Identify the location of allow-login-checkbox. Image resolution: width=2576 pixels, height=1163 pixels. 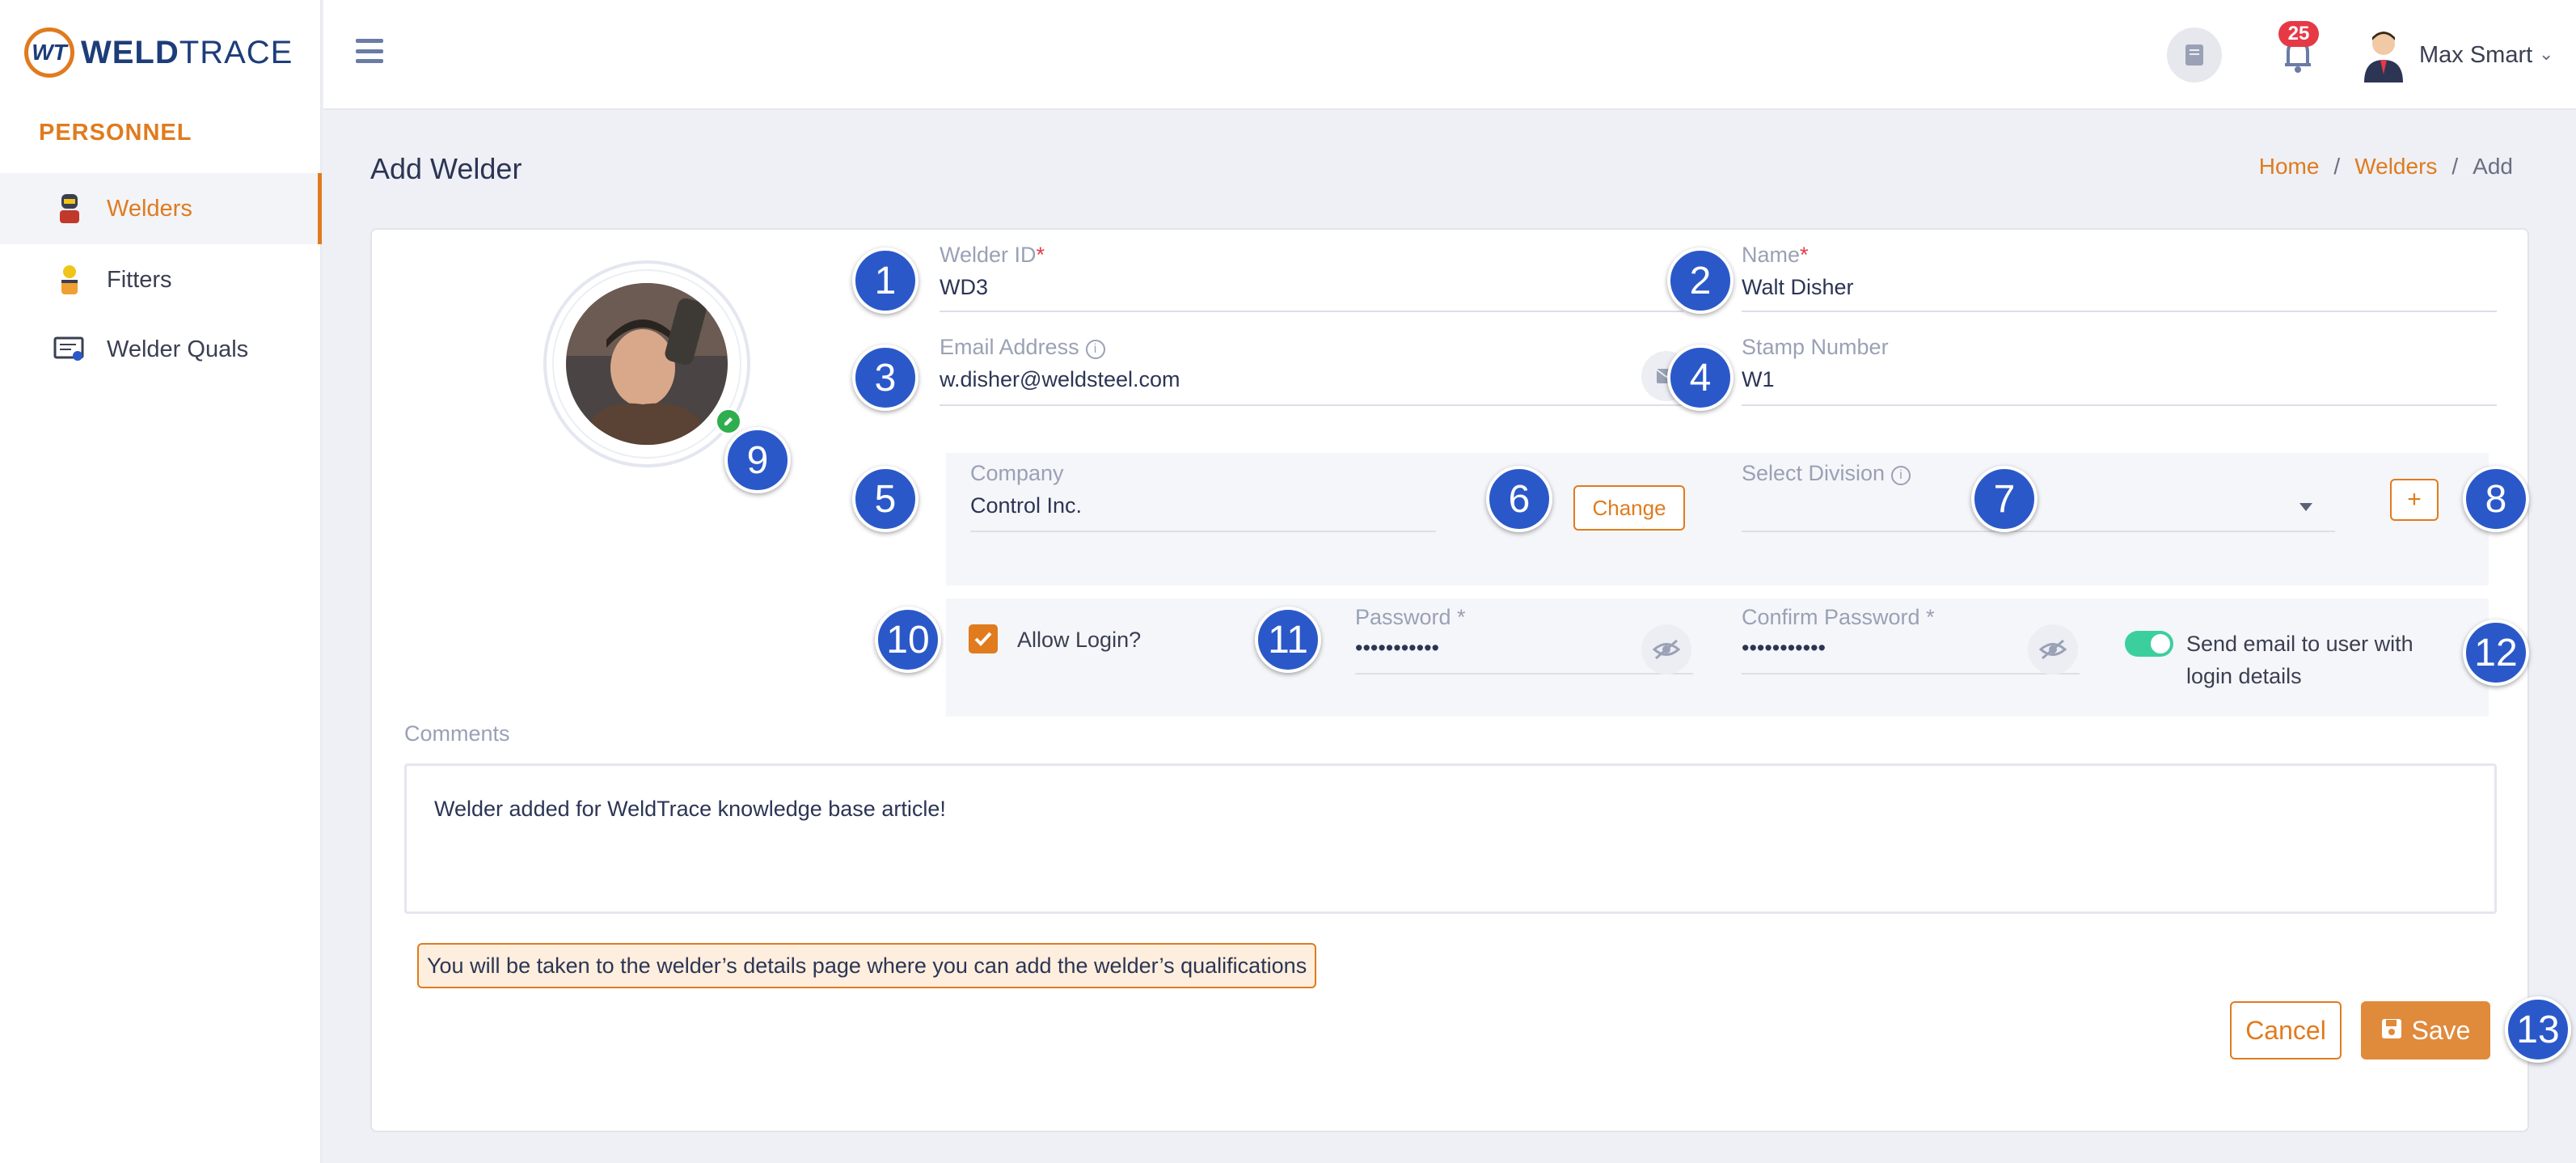
(983, 638).